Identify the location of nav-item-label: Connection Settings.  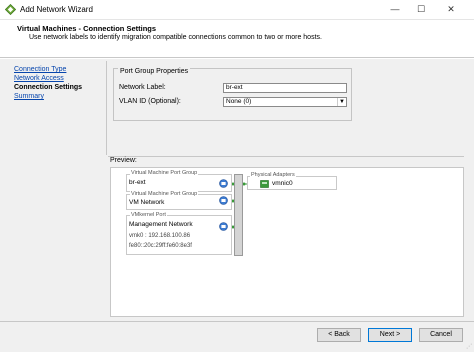
(48, 87).